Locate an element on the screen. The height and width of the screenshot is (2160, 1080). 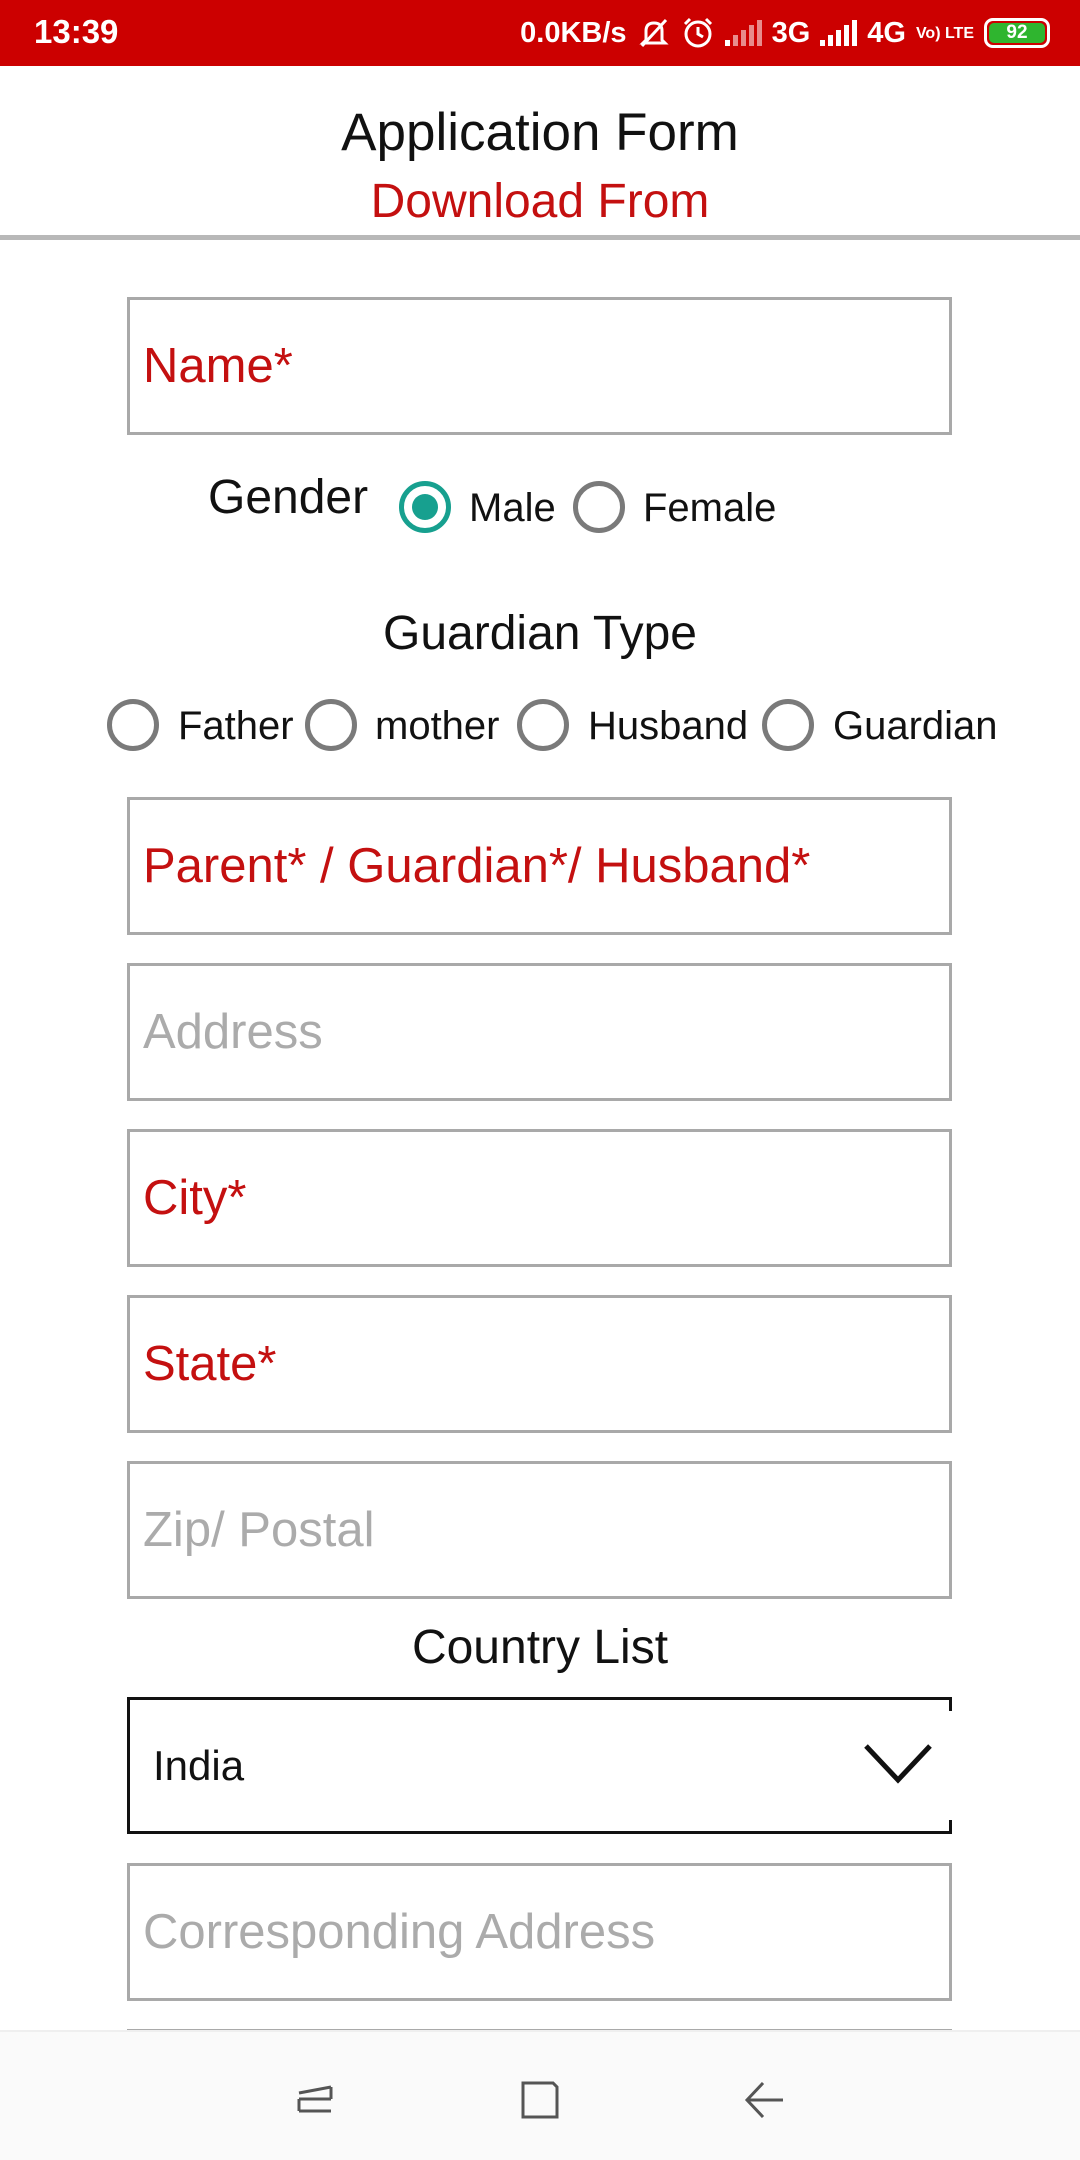
guardian-name-placeholder: Parent* / Guardian*/ Husband* is located at coordinates (477, 866).